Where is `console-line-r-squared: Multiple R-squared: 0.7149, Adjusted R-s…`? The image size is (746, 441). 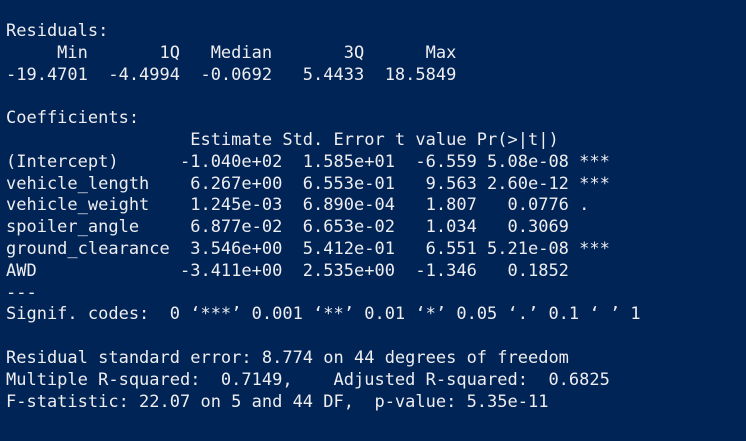 console-line-r-squared: Multiple R-squared: 0.7149, Adjusted R-s… is located at coordinates (313, 379).